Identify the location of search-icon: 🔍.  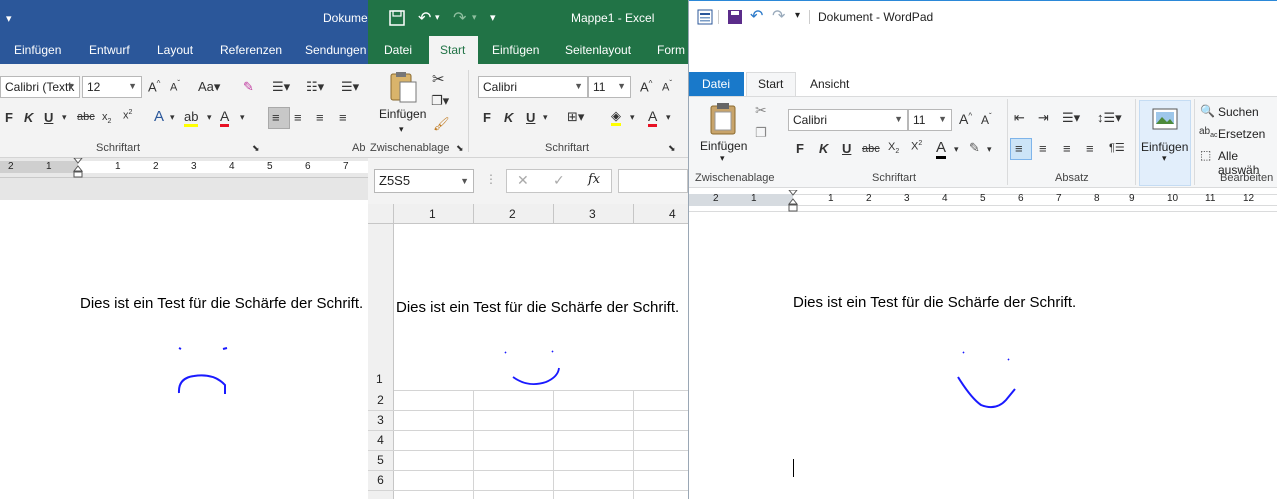
(1207, 111).